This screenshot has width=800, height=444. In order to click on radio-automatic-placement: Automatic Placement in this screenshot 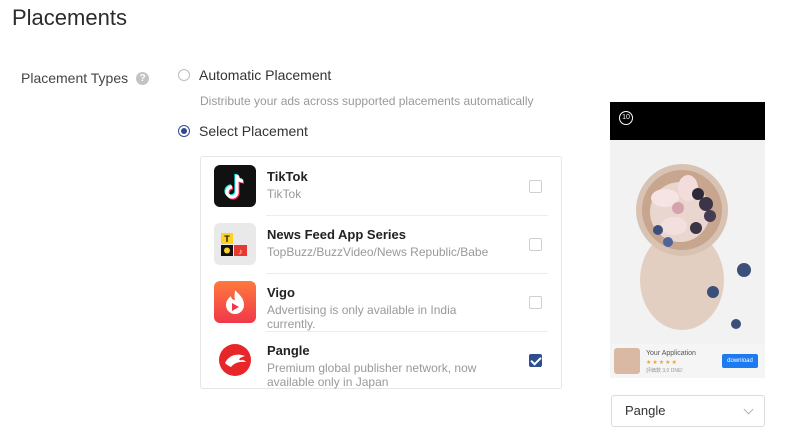, I will do `click(254, 75)`.